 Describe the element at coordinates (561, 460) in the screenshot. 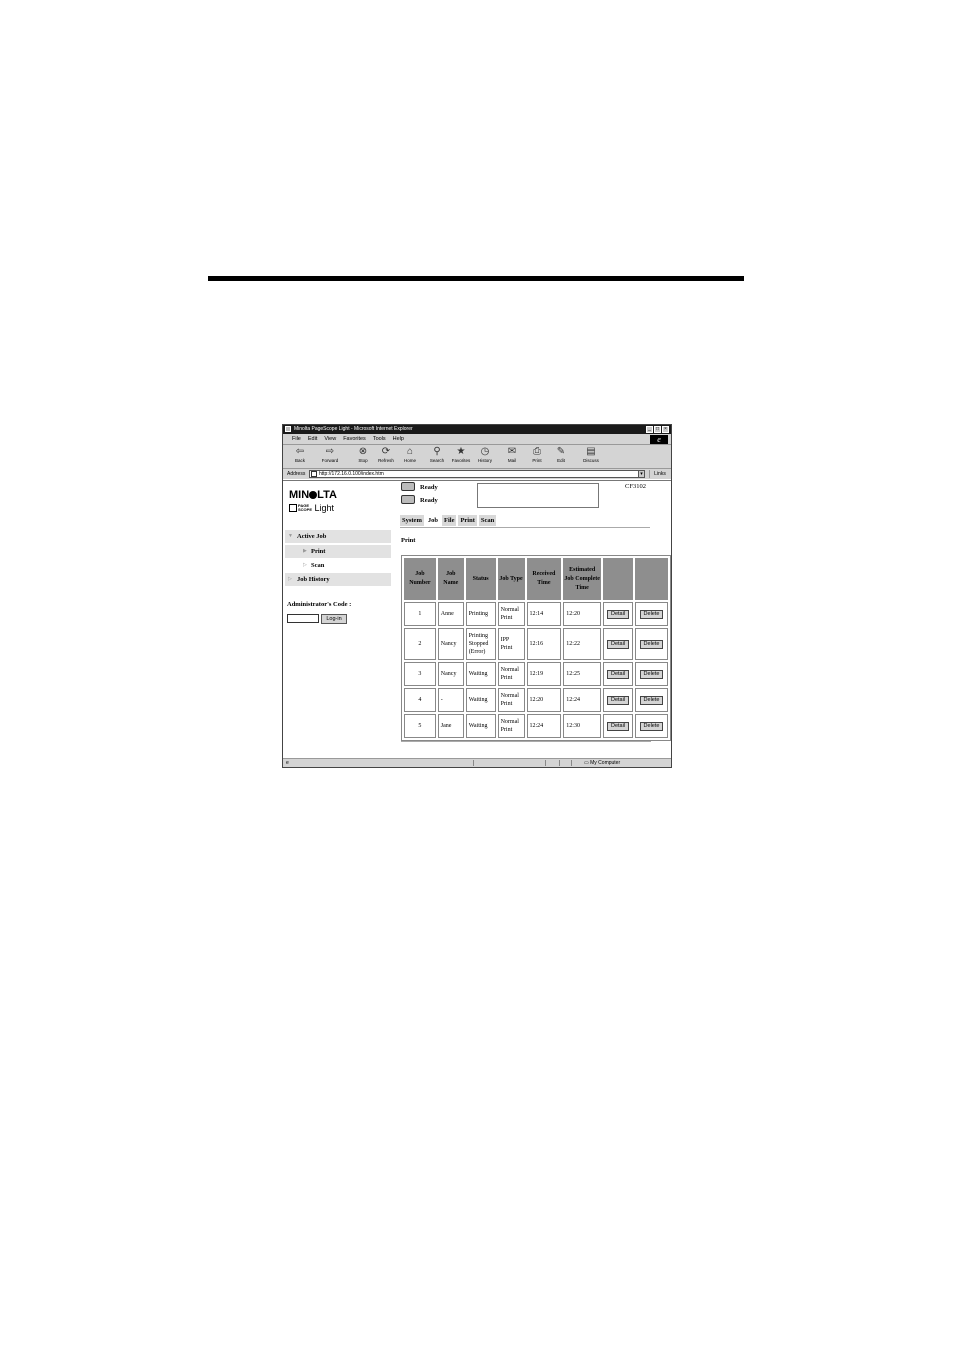

I see `toolbar-label: Edit` at that location.